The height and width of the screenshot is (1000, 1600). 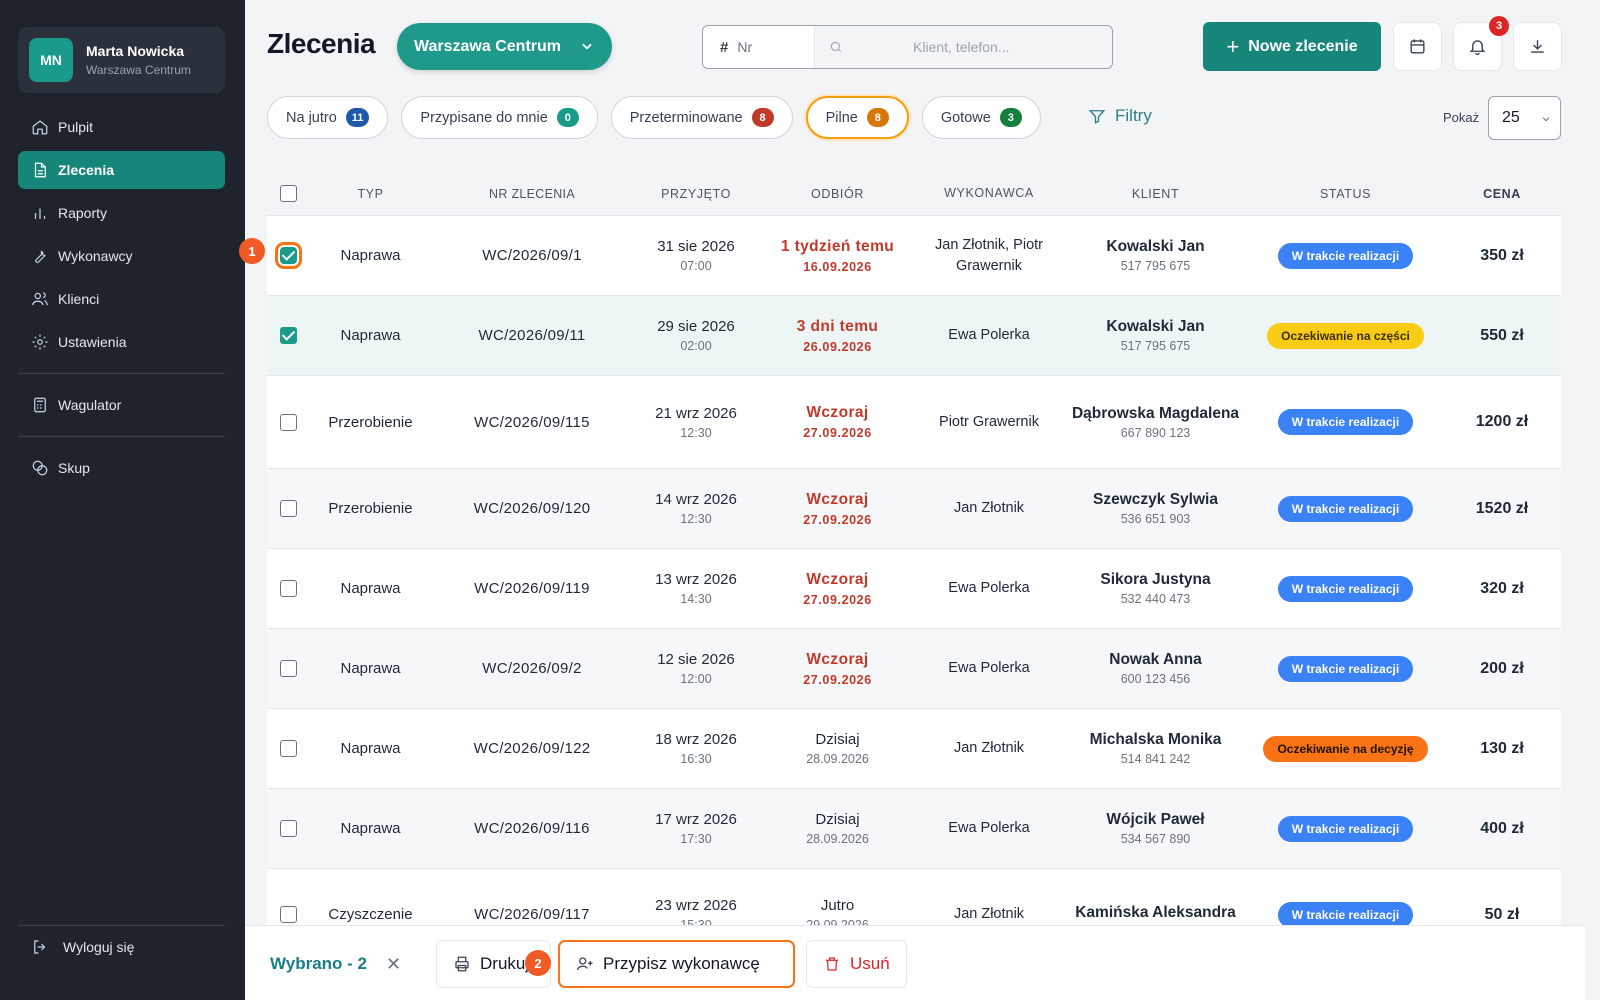 What do you see at coordinates (1120, 116) in the screenshot?
I see `filters-button: Filtry` at bounding box center [1120, 116].